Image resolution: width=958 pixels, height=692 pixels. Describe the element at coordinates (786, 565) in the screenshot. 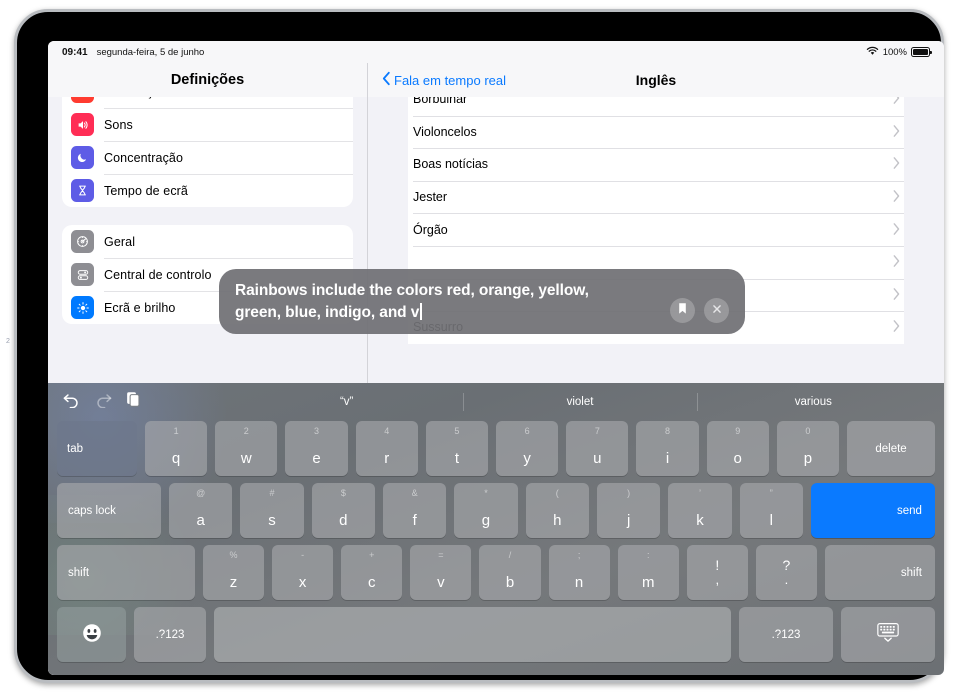

I see `key-label: ?` at that location.